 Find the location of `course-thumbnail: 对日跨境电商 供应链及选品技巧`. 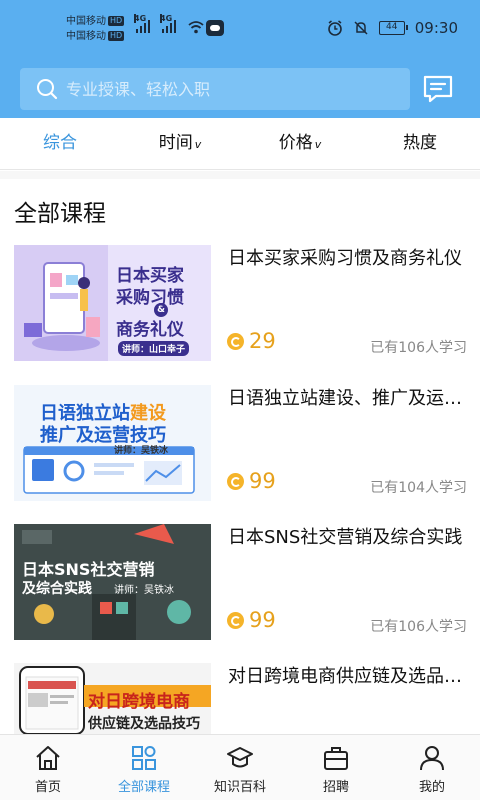

course-thumbnail: 对日跨境电商 供应链及选品技巧 is located at coordinates (112, 698).